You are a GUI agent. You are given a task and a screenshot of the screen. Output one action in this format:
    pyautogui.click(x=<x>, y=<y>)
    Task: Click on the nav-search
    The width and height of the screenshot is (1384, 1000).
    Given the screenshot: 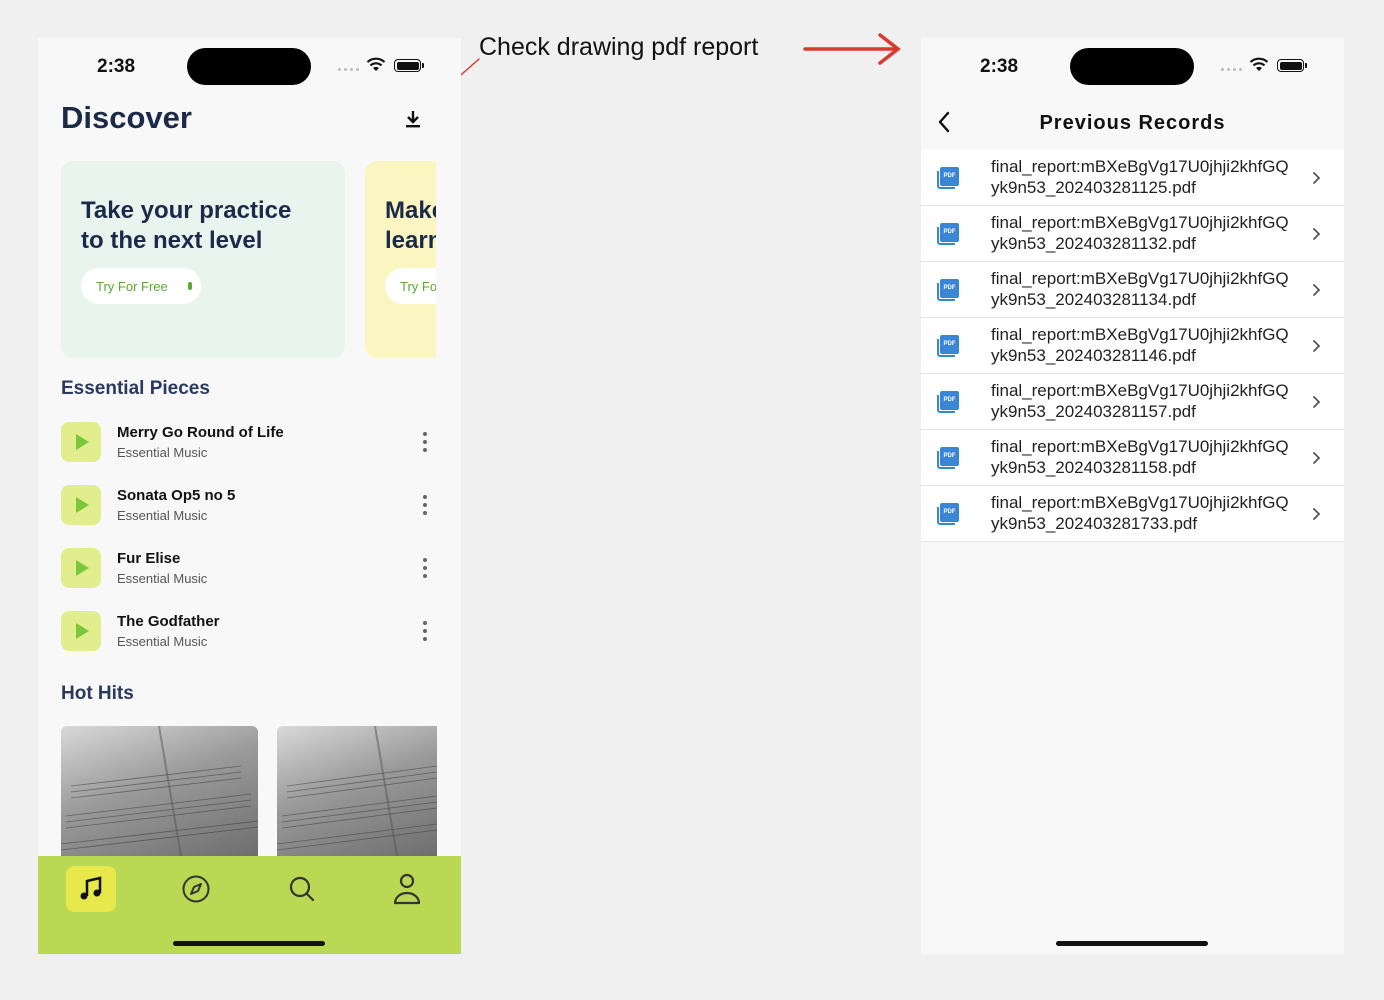 What is the action you would take?
    pyautogui.click(x=302, y=889)
    